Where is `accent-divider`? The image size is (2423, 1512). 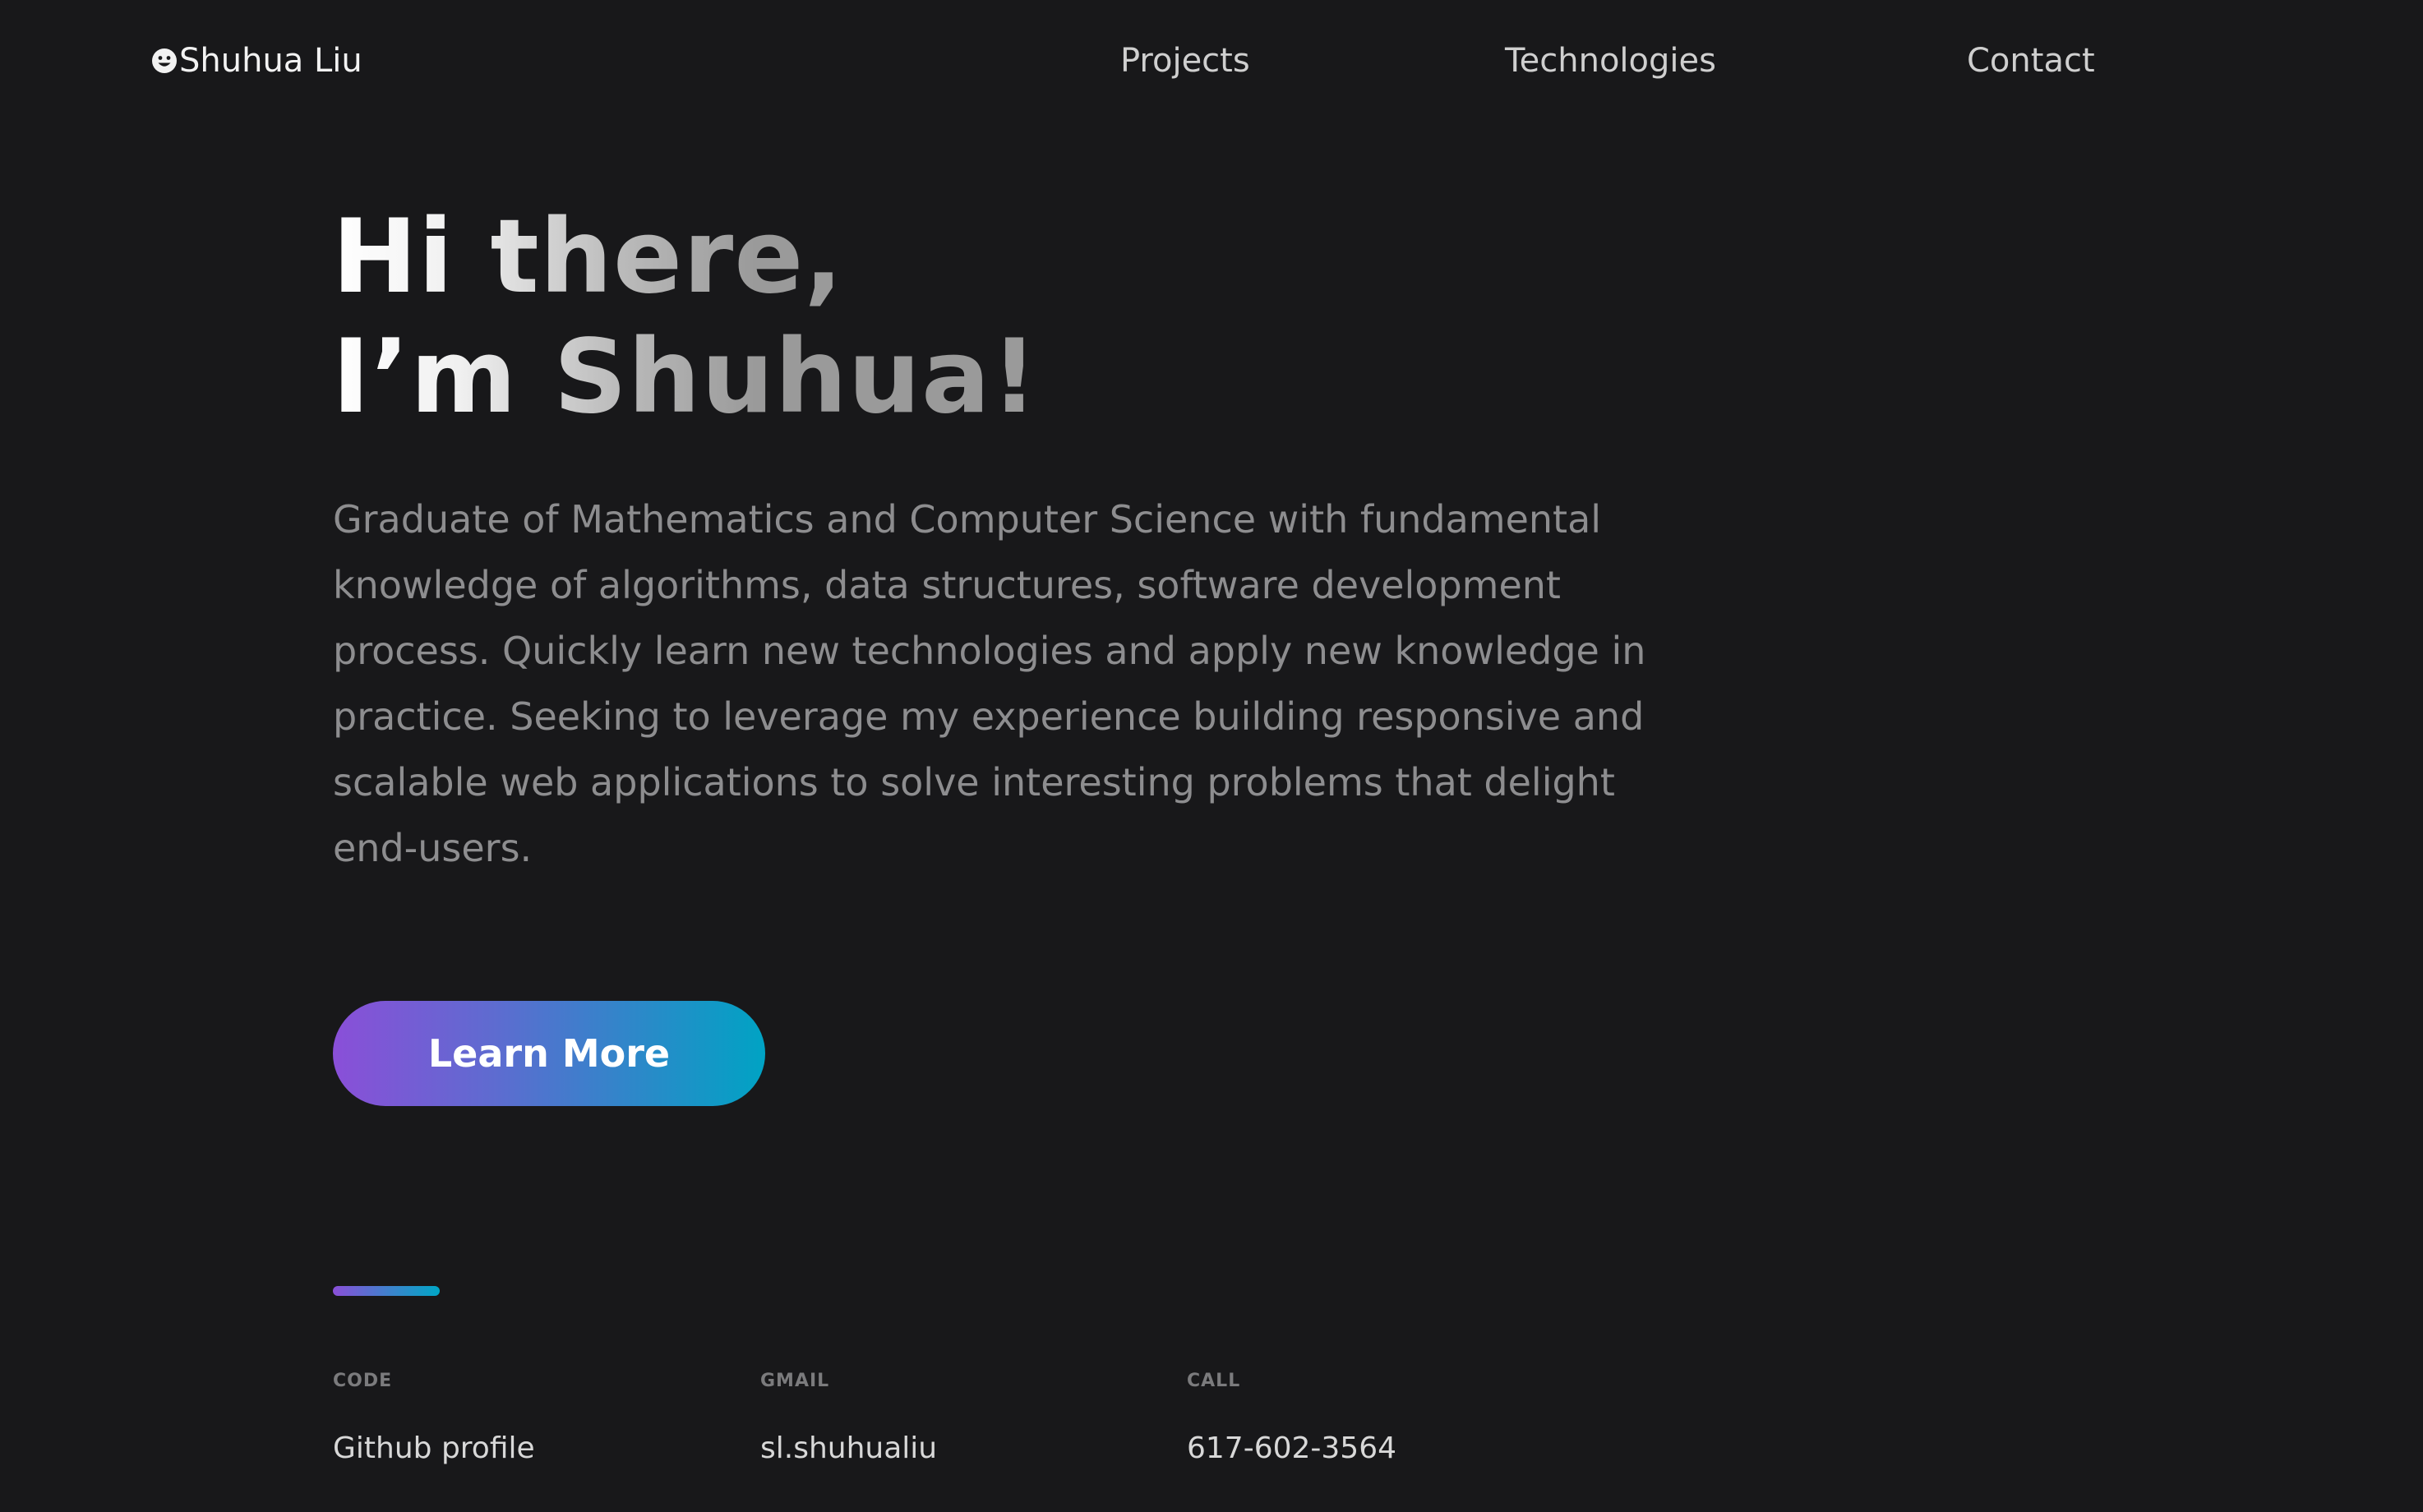
accent-divider is located at coordinates (386, 1291).